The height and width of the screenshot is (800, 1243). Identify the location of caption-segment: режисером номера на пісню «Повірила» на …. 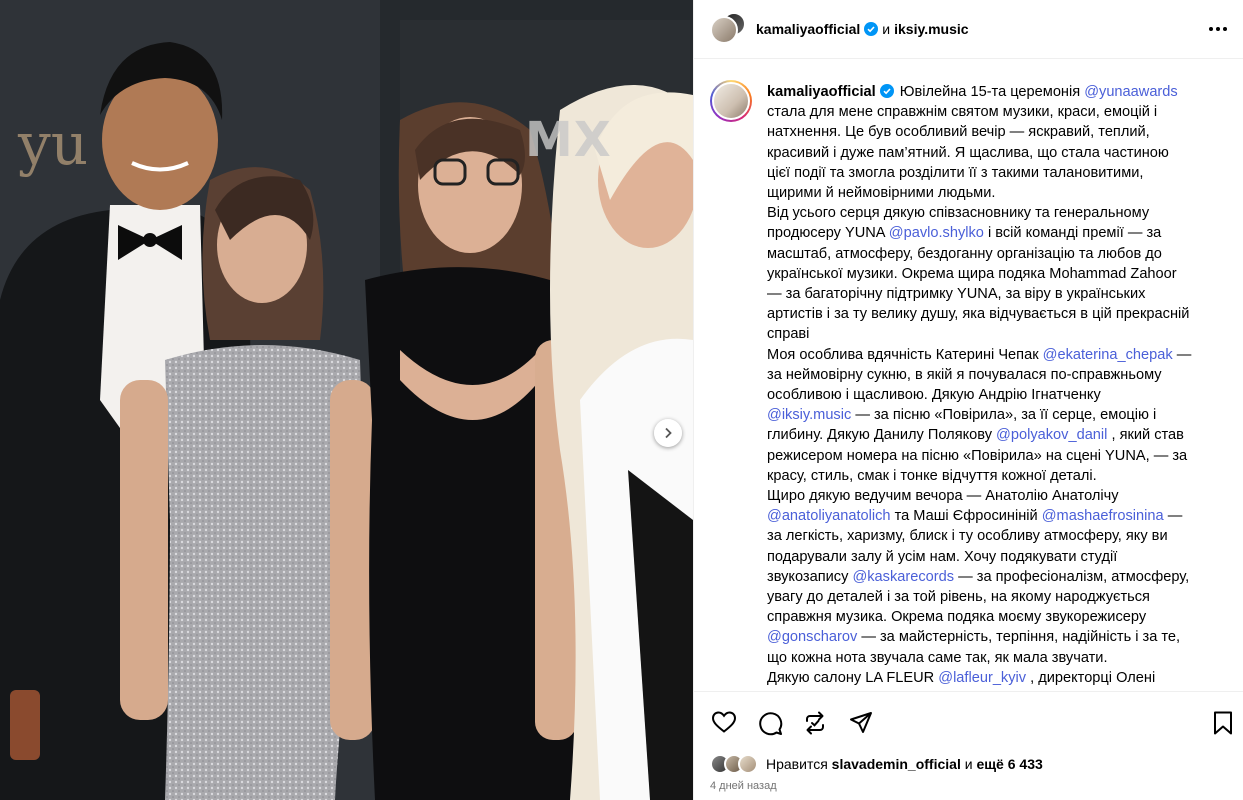
(977, 455).